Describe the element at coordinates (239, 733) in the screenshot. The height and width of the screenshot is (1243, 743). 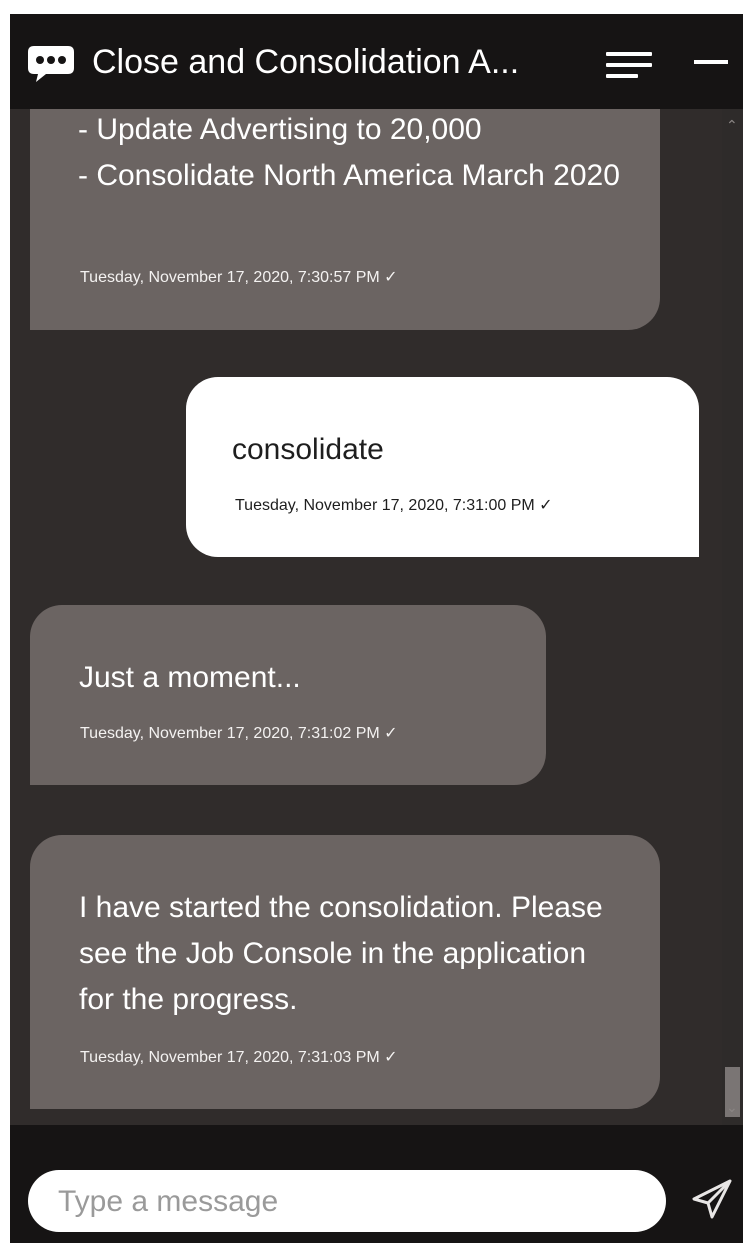
I see `message-timestamp: Tuesday, November 17, 2020, 7:31:02 PM ✓` at that location.